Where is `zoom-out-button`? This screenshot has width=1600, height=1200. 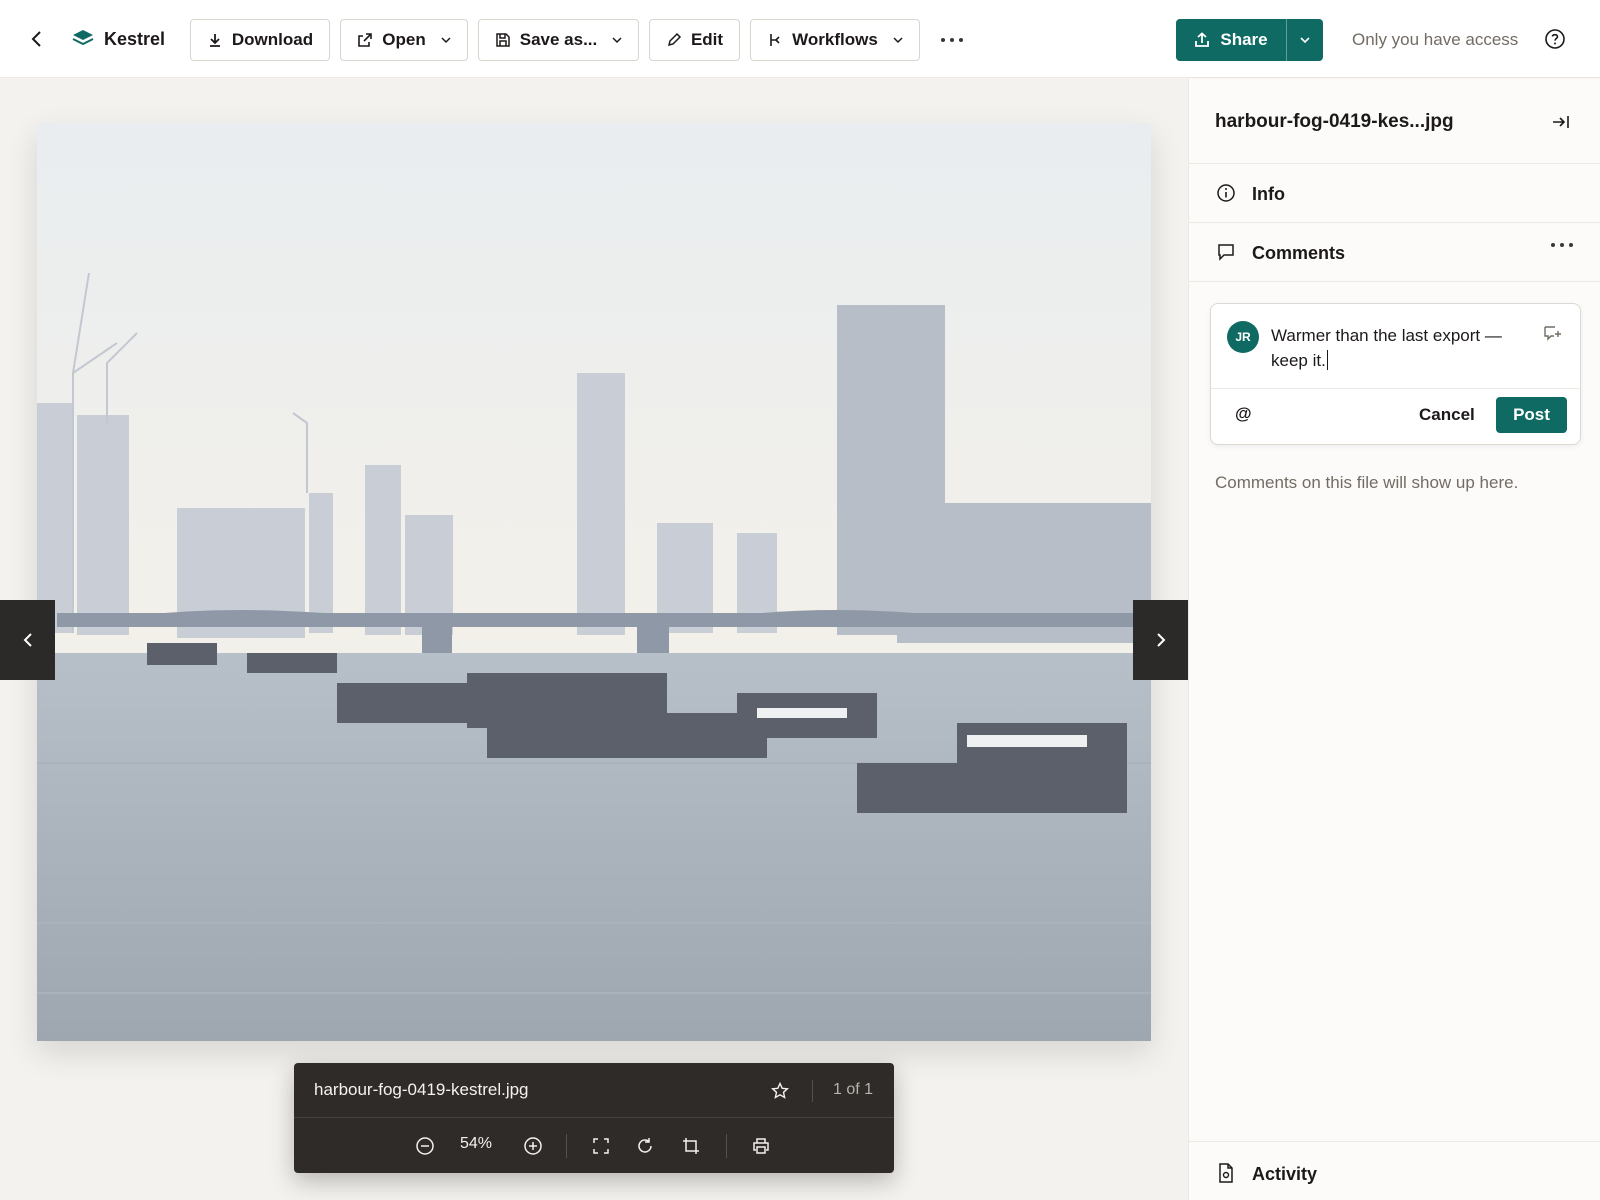 zoom-out-button is located at coordinates (425, 1146).